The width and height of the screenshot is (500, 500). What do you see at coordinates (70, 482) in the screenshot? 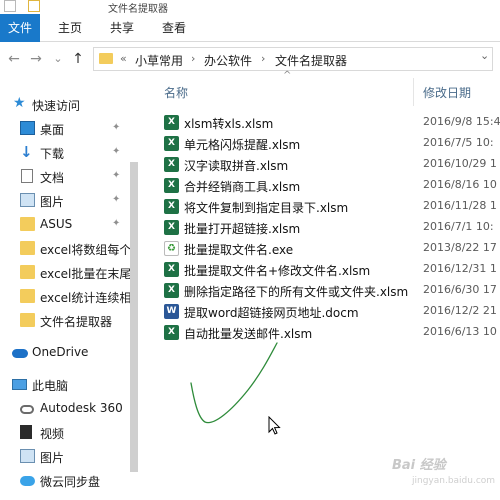
I see `sidebar-label: 微云同步盘` at bounding box center [70, 482].